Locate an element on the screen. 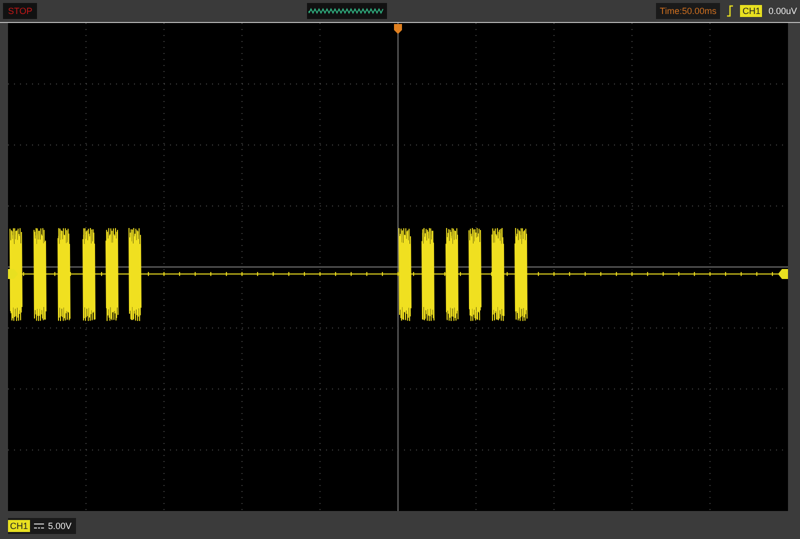  vertical-scale: 5.00V is located at coordinates (60, 525).